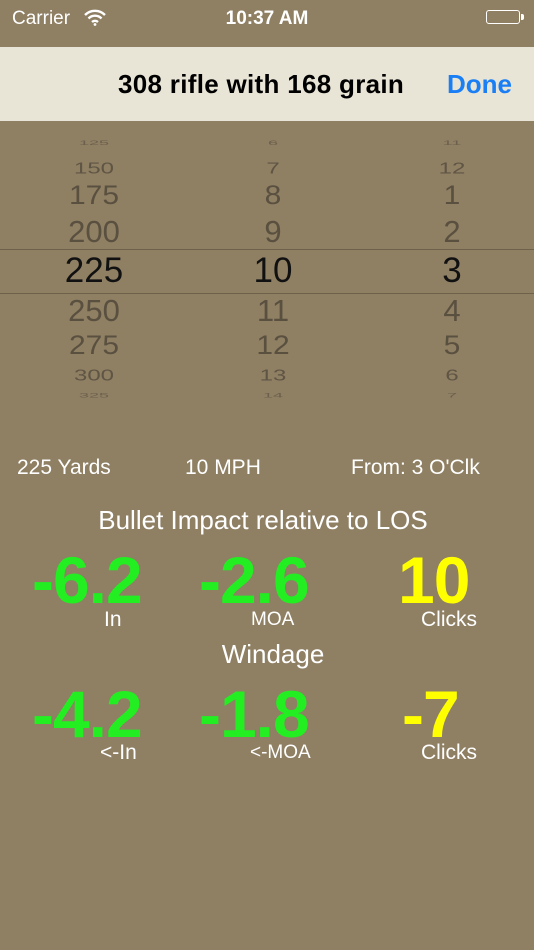 This screenshot has width=534, height=950. What do you see at coordinates (94, 196) in the screenshot?
I see `picker-option: 175` at bounding box center [94, 196].